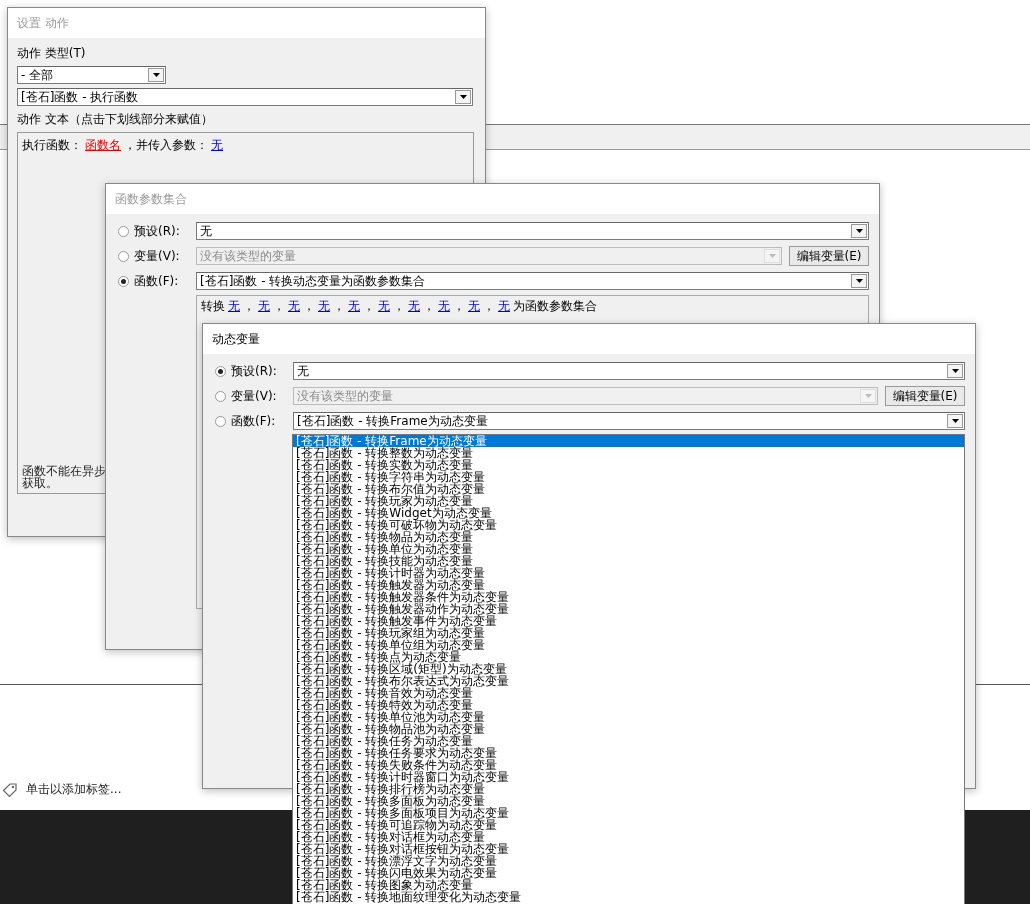  What do you see at coordinates (628, 465) in the screenshot?
I see `list-item: [苍石]函数 - 转换实数为动态变量` at bounding box center [628, 465].